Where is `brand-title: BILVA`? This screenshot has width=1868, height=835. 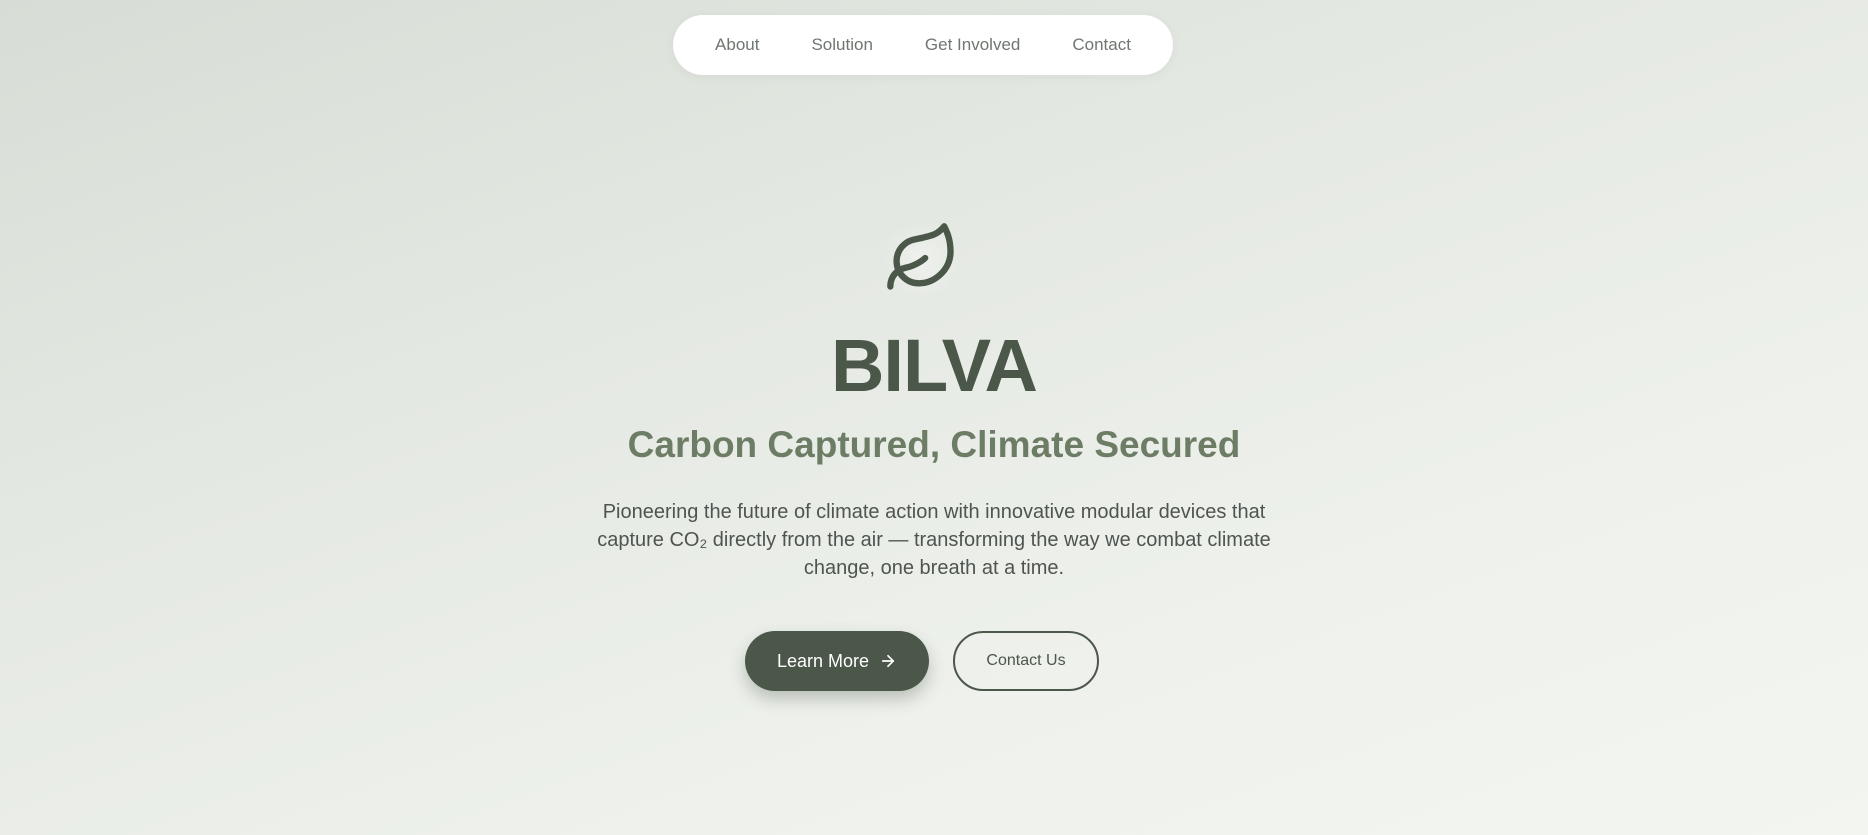 brand-title: BILVA is located at coordinates (934, 365).